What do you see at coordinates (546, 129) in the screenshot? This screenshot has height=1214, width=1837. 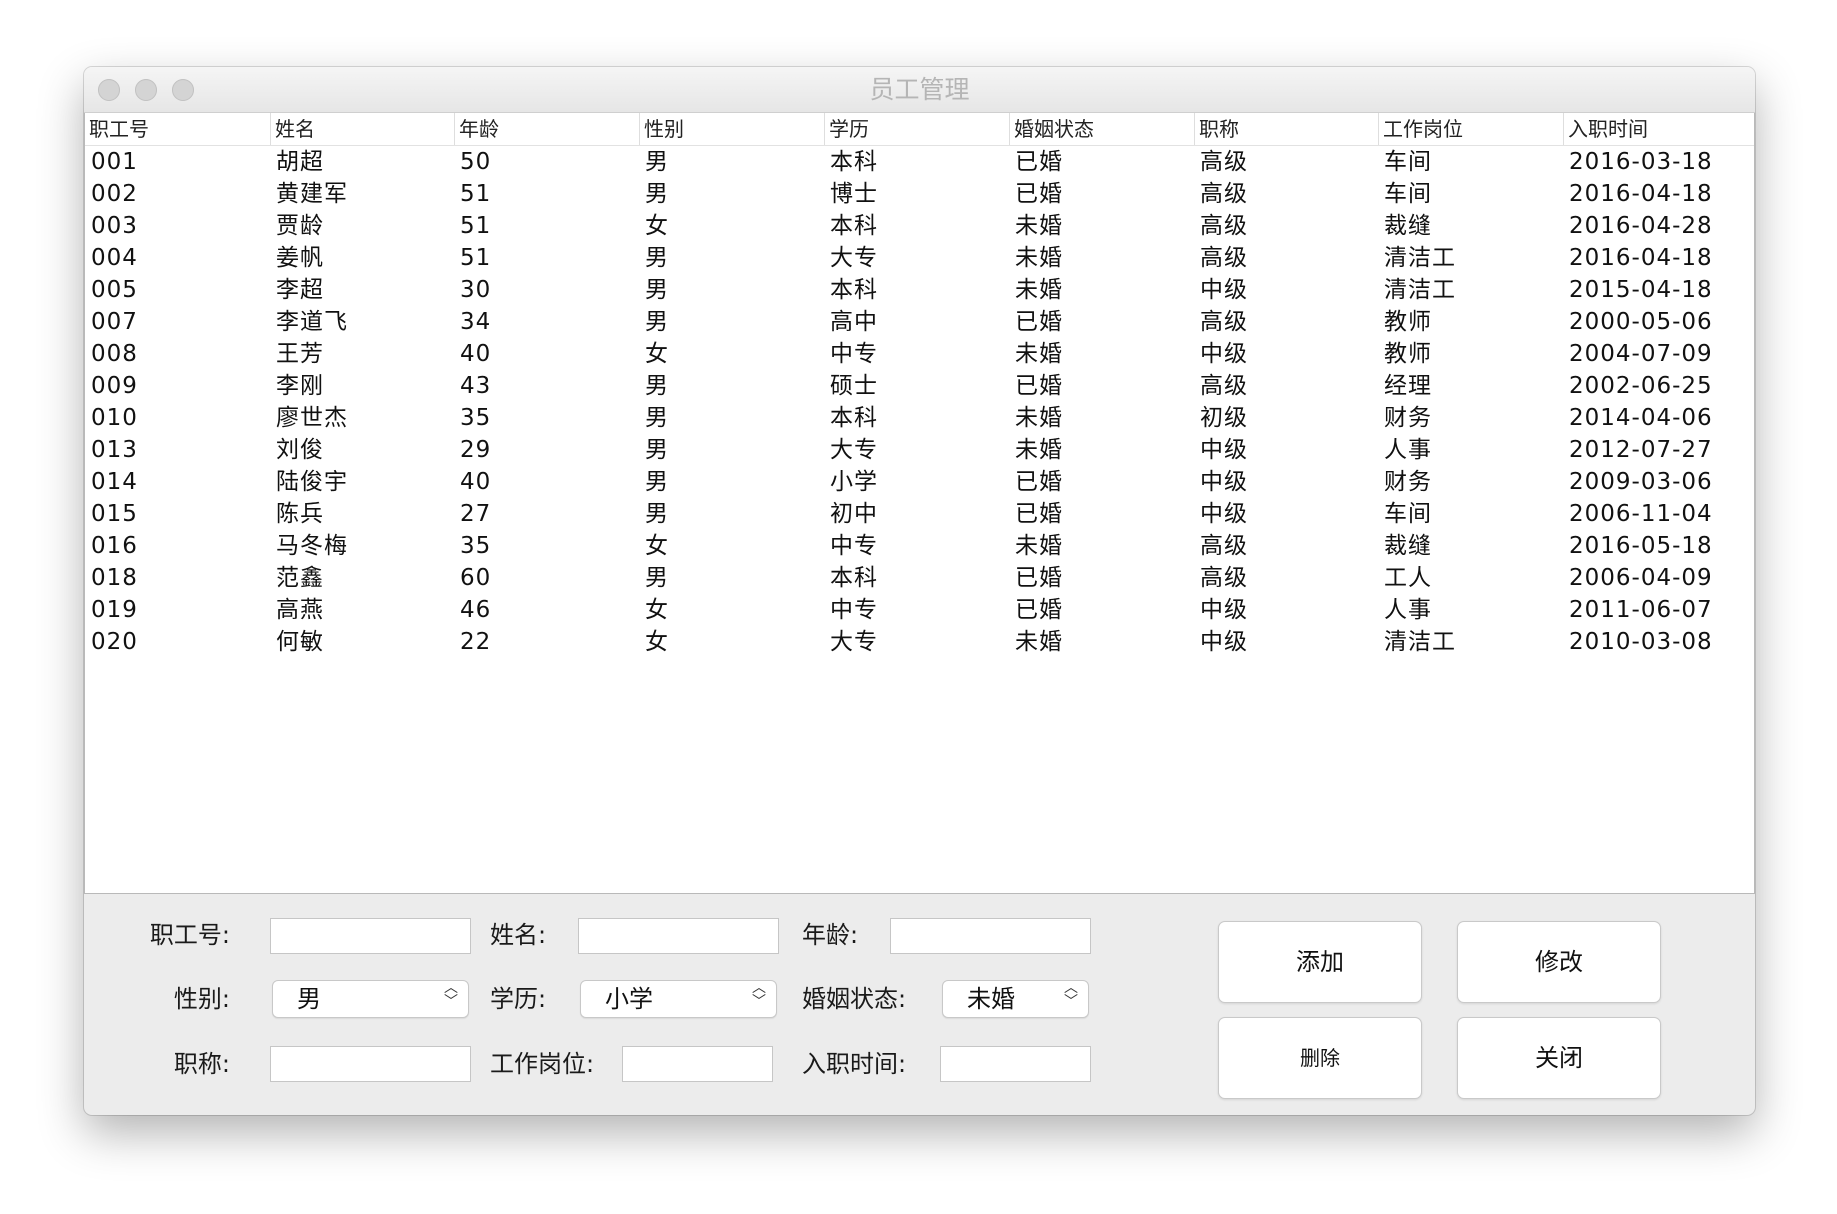 I see `column-header-age: 年龄` at bounding box center [546, 129].